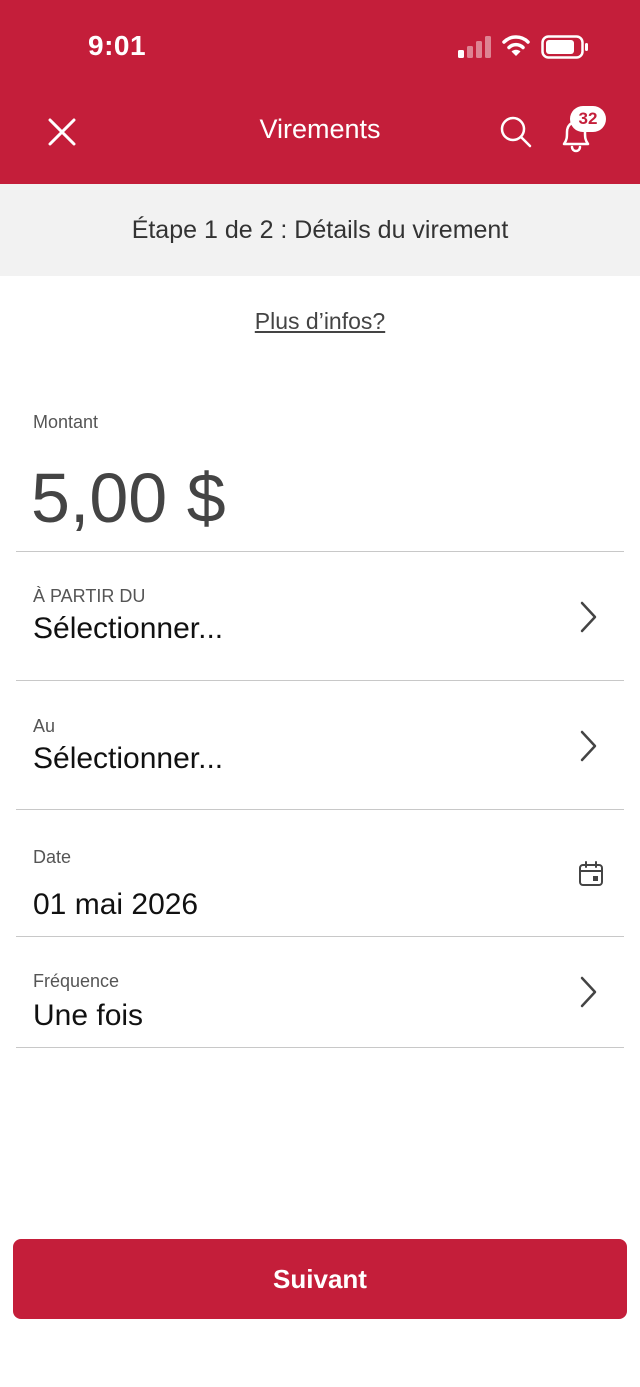 The height and width of the screenshot is (1387, 640). I want to click on more-info-link: Plus d’infos?, so click(320, 321).